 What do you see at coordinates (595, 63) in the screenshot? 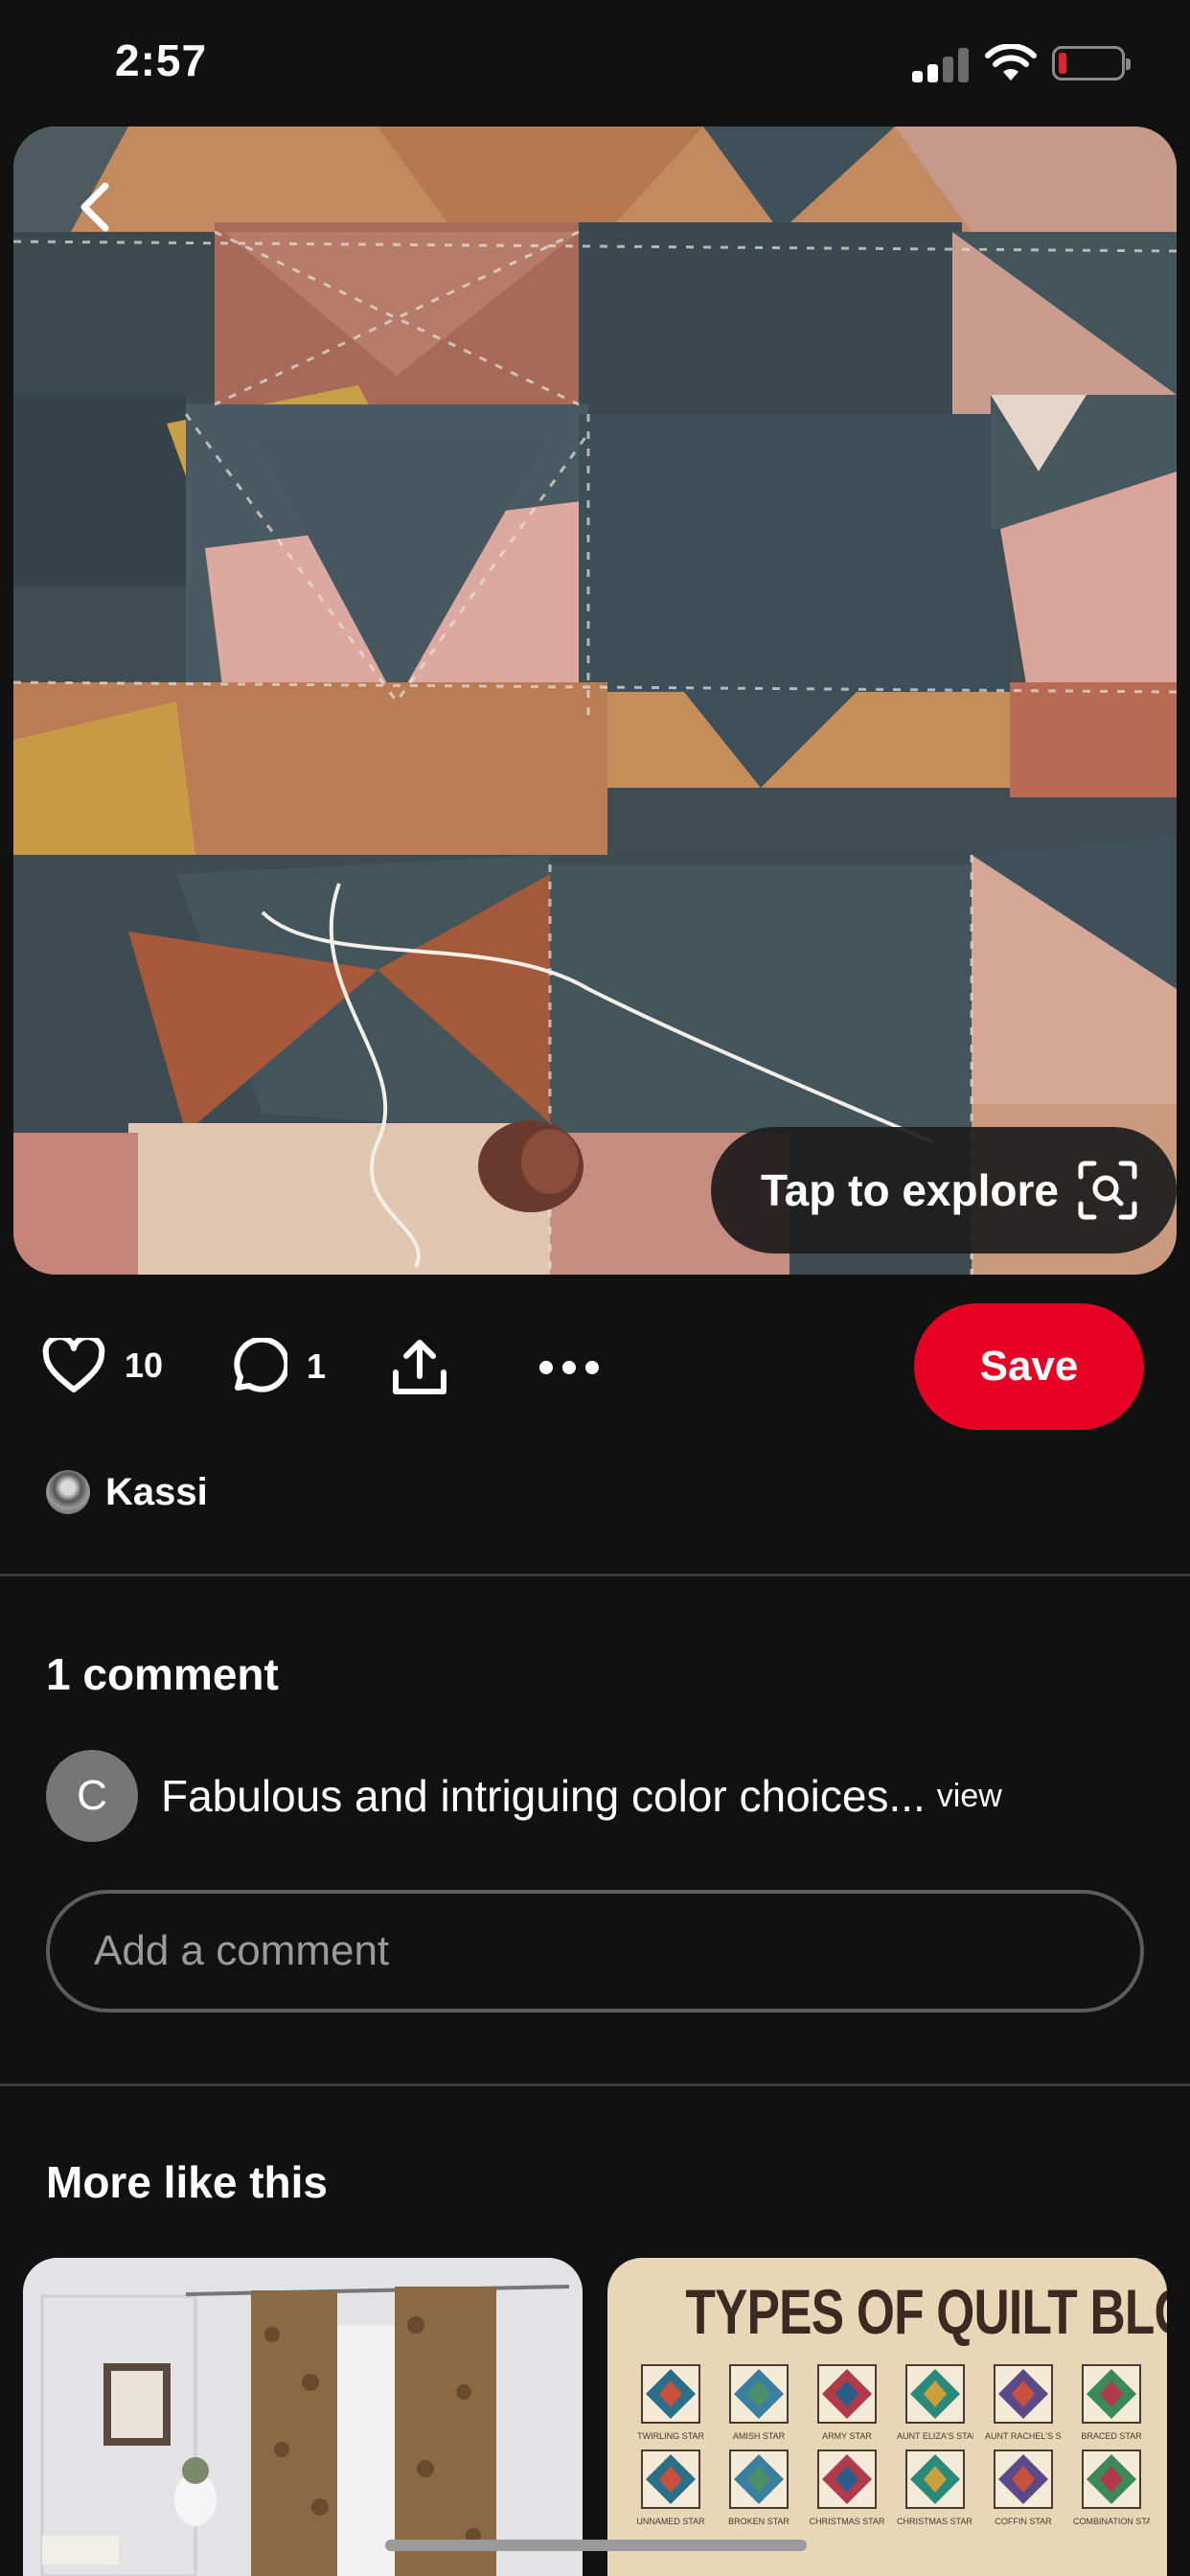
I see `status-bar: 2:57` at bounding box center [595, 63].